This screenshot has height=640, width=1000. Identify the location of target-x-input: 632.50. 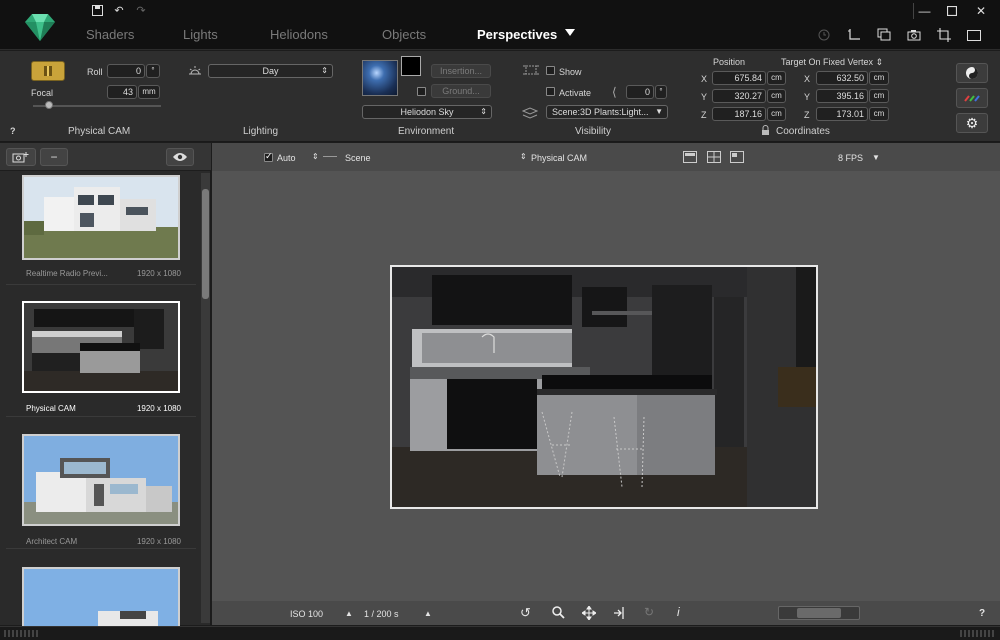
(842, 78).